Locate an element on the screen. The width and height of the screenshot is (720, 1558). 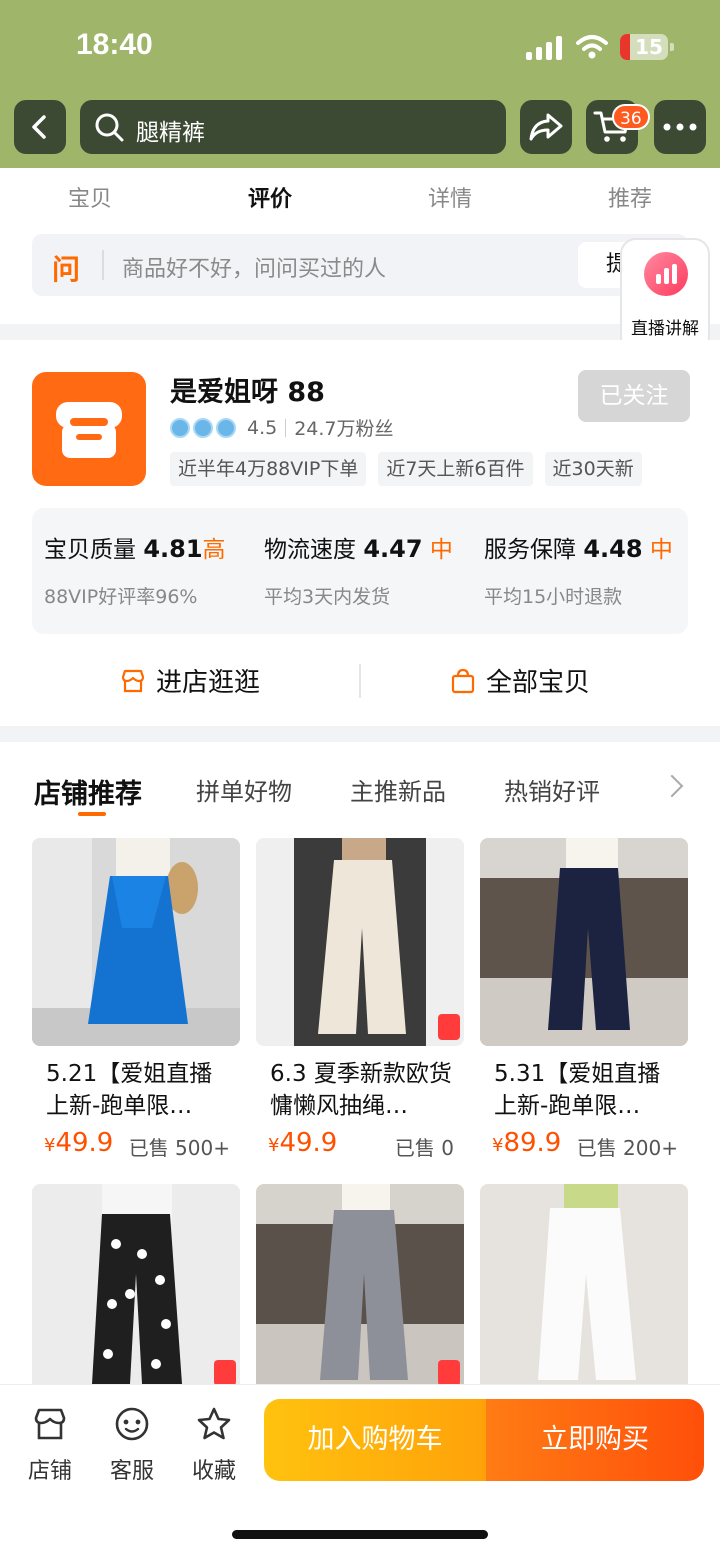
tab-reviews: 评价 is located at coordinates (270, 200).